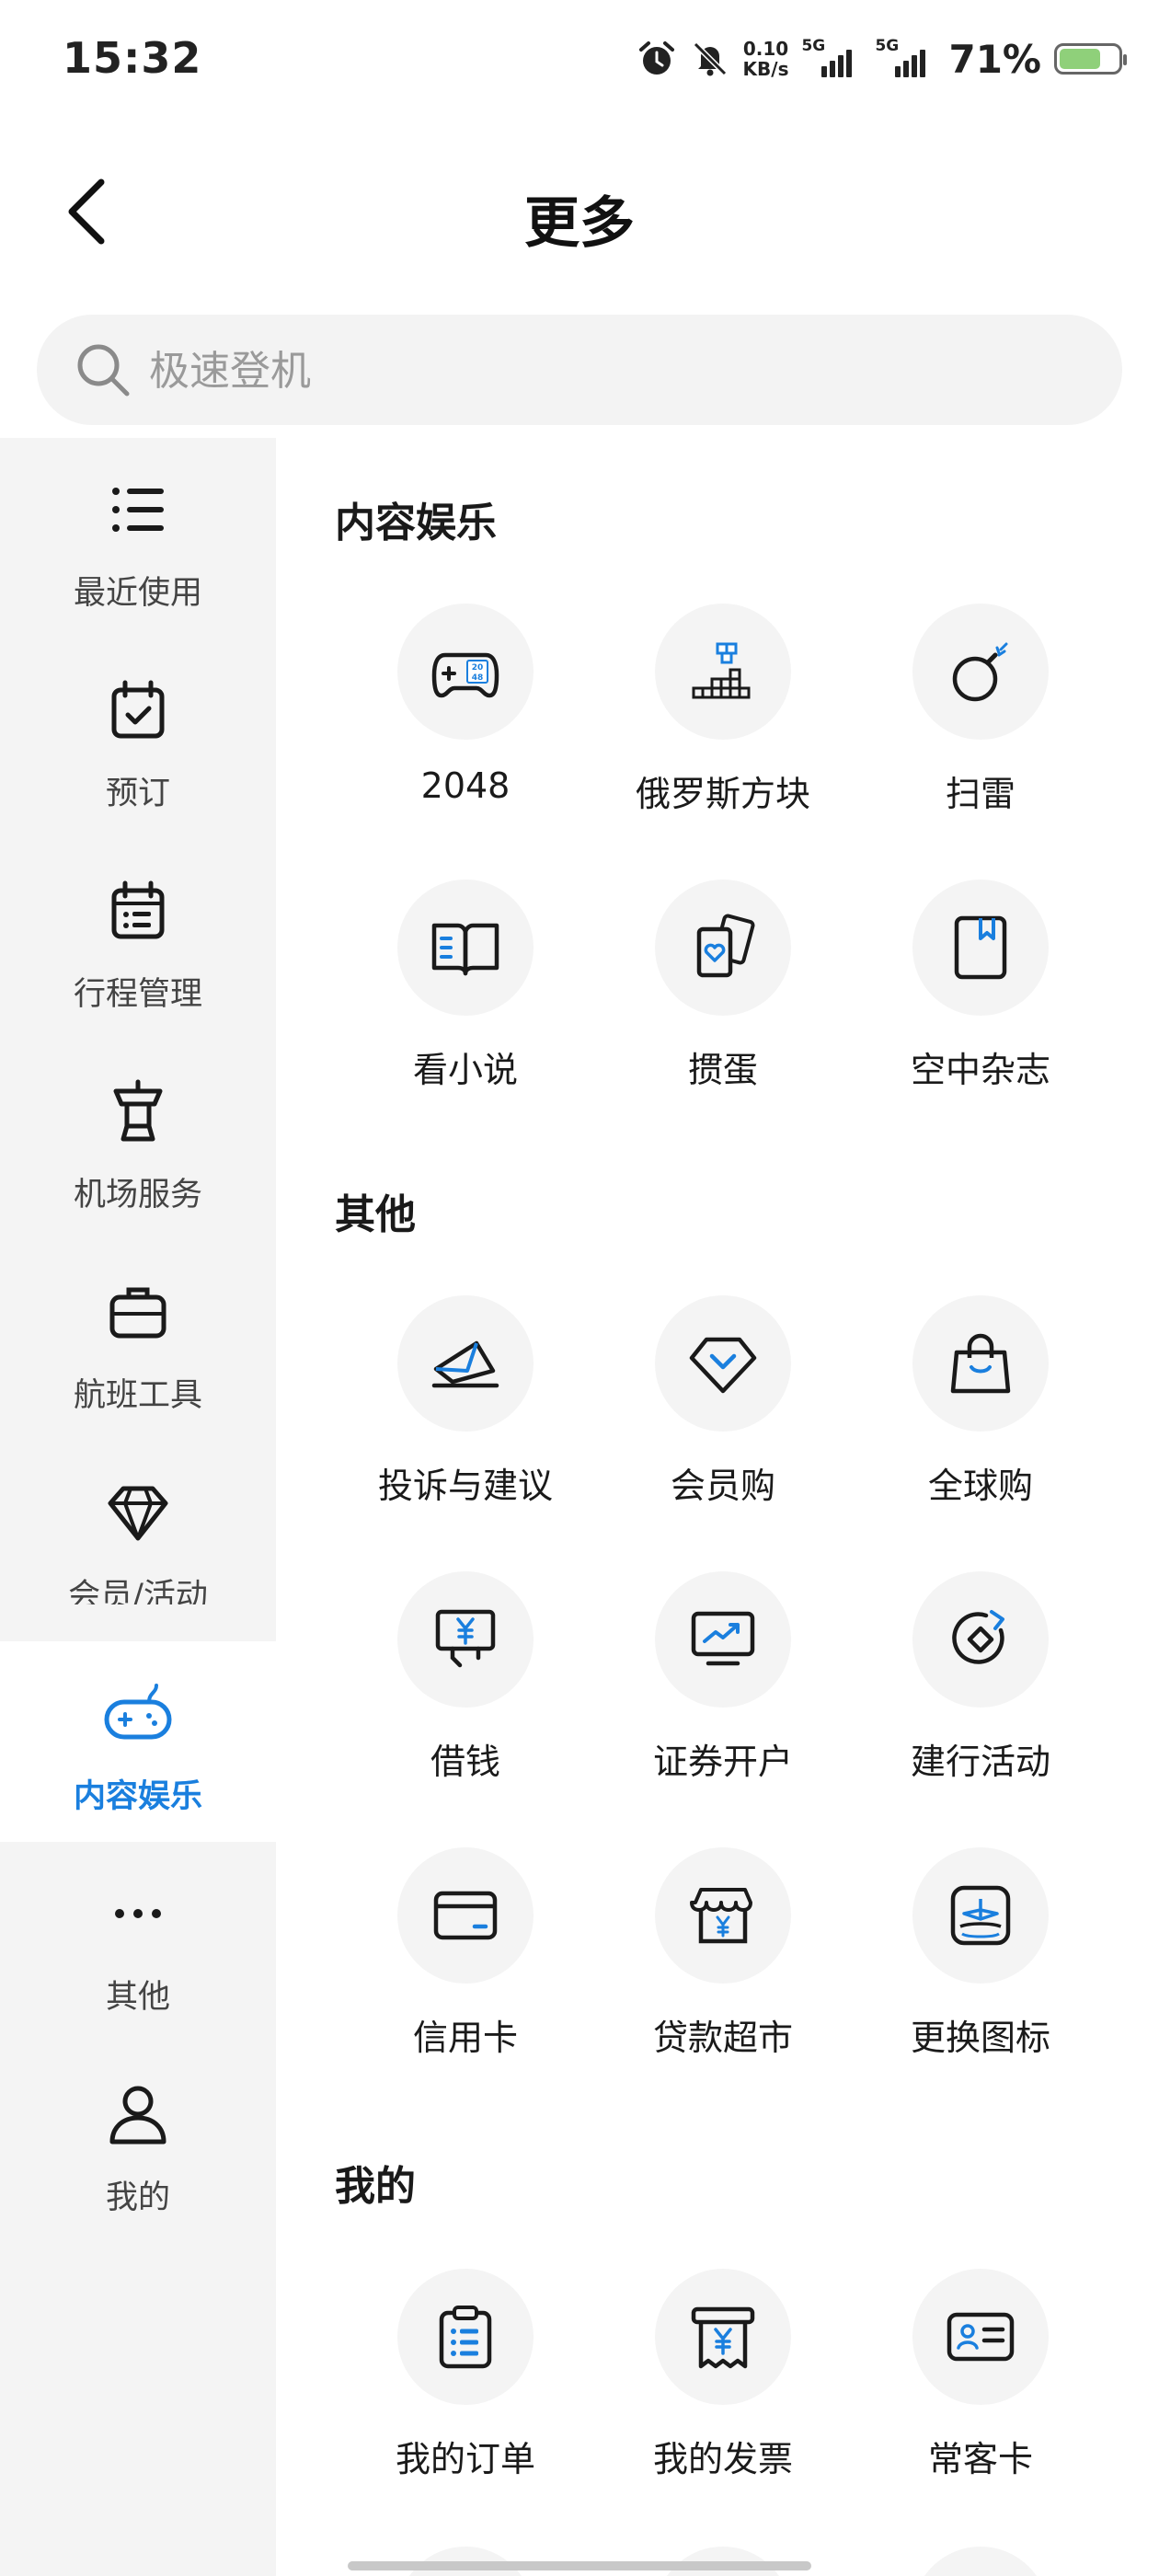 The width and height of the screenshot is (1159, 2576). Describe the element at coordinates (465, 999) in the screenshot. I see `tile-novels: 看小说` at that location.